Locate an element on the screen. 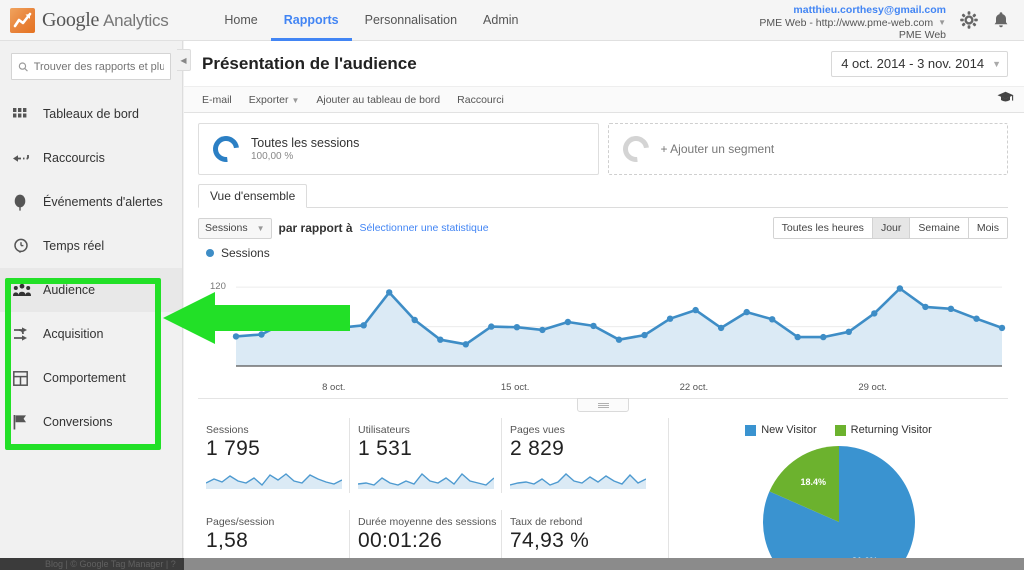  sidebar-item-comportement: Comportement is located at coordinates (91, 378).